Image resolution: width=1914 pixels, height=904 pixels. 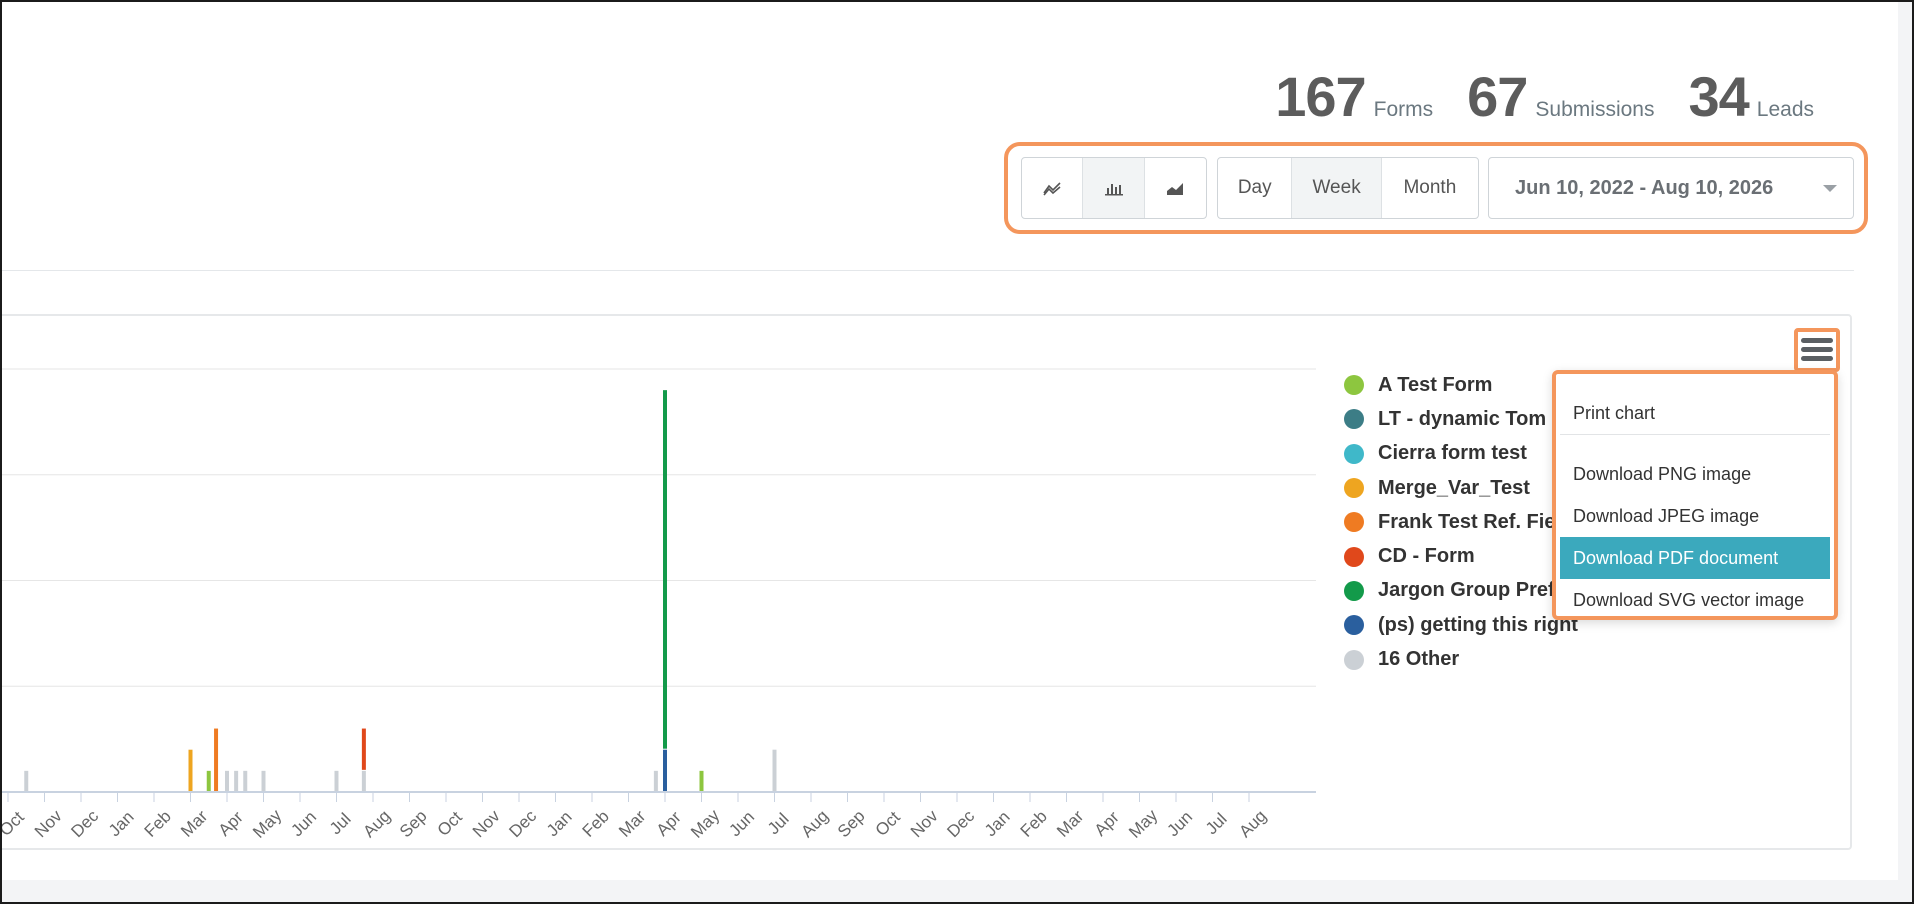 I want to click on legend-item: (ps) getting this right, so click(x=1461, y=625).